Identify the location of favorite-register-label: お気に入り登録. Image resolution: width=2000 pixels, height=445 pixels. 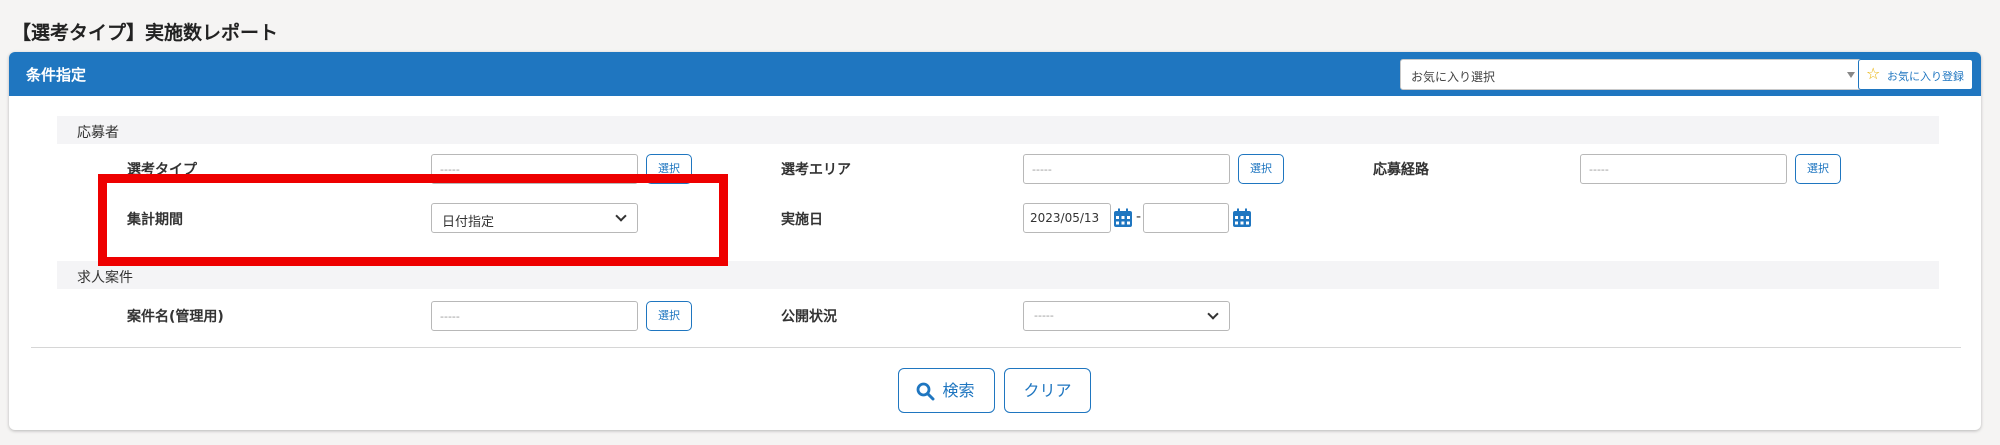
(1925, 76).